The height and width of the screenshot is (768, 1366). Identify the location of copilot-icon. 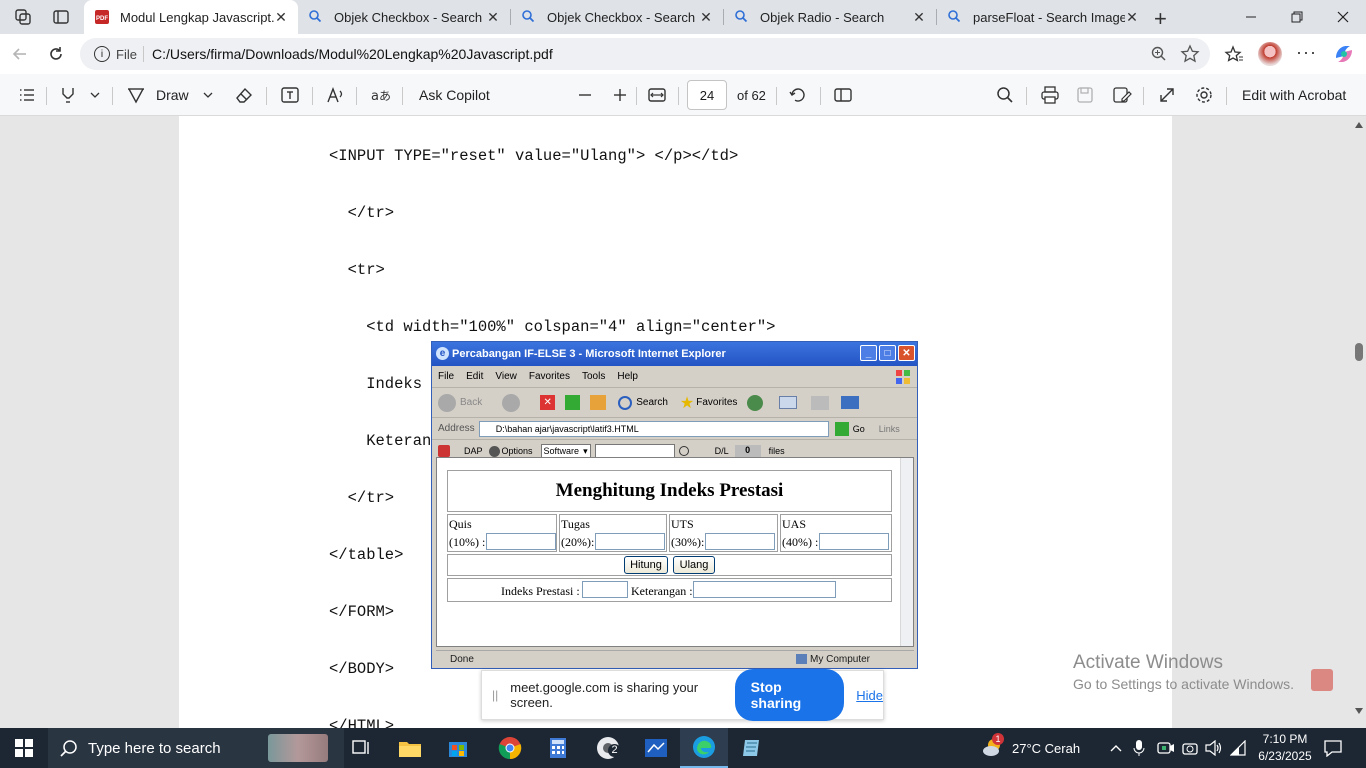
(1344, 54).